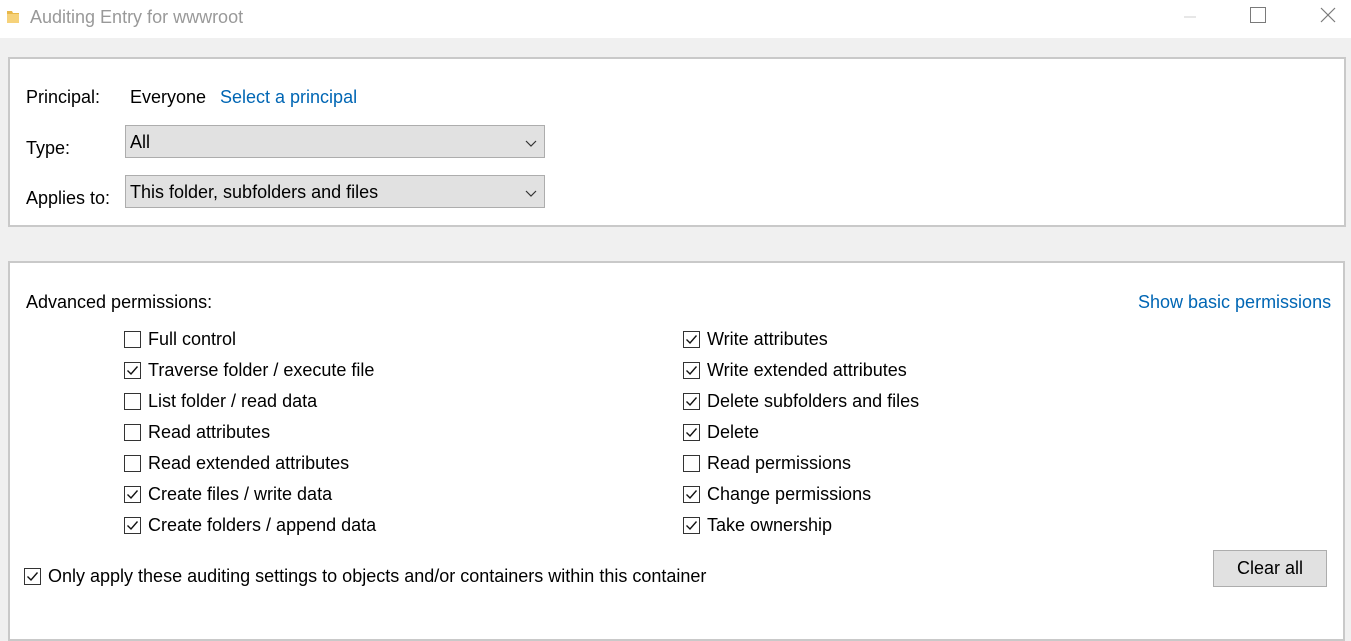 The height and width of the screenshot is (641, 1351). I want to click on type-select: All, so click(335, 141).